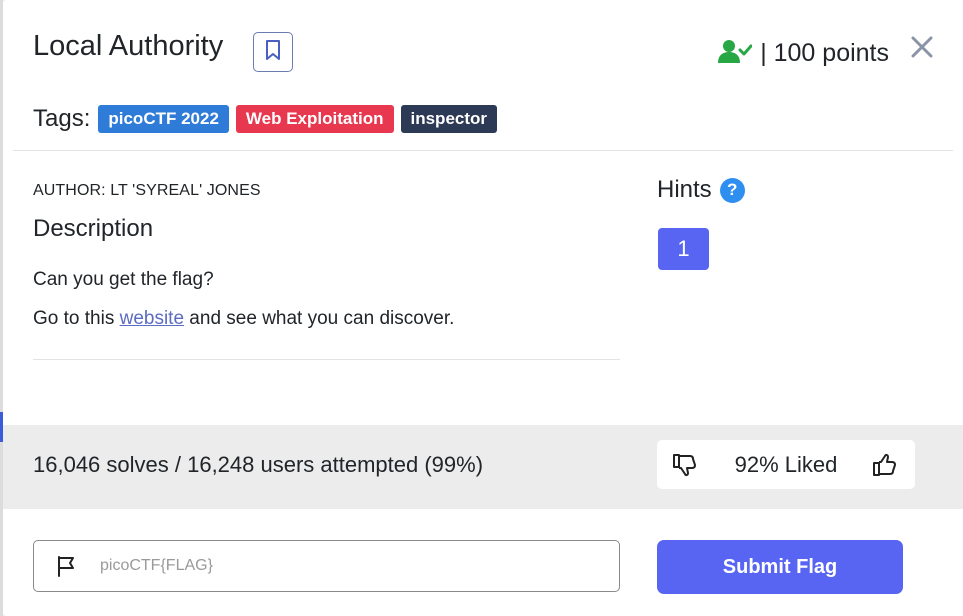 The image size is (963, 616). I want to click on user-check-icon, so click(735, 53).